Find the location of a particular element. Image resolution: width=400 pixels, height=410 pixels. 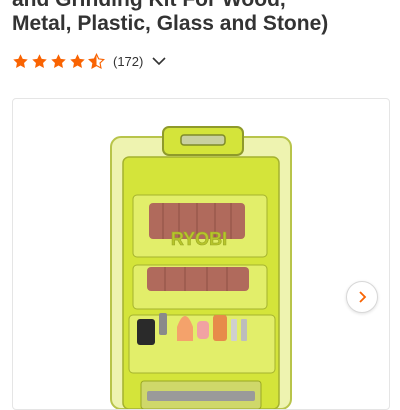

carousel-next-button is located at coordinates (362, 297).